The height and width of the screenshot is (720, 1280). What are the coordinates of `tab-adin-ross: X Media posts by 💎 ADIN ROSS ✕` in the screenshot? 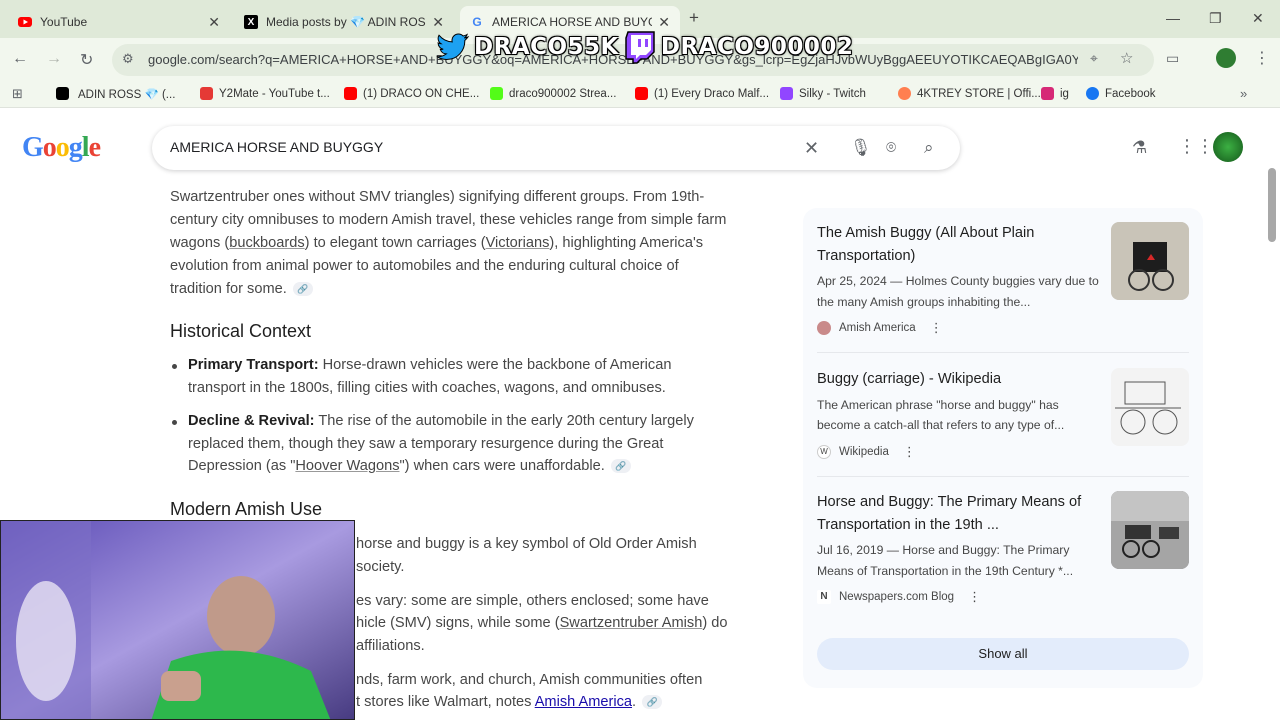 It's located at (344, 22).